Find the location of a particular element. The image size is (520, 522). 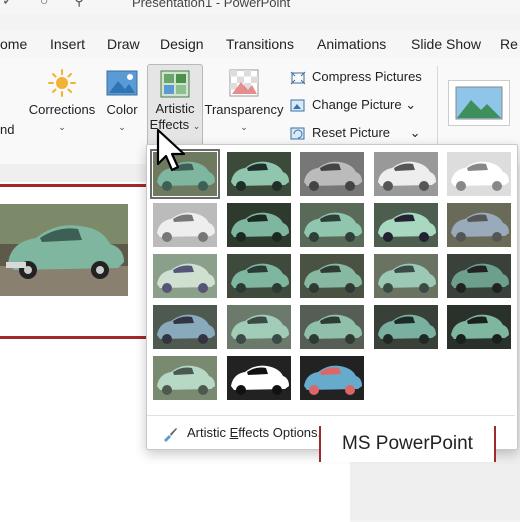

effect-thumb-glow-edges is located at coordinates (332, 378).